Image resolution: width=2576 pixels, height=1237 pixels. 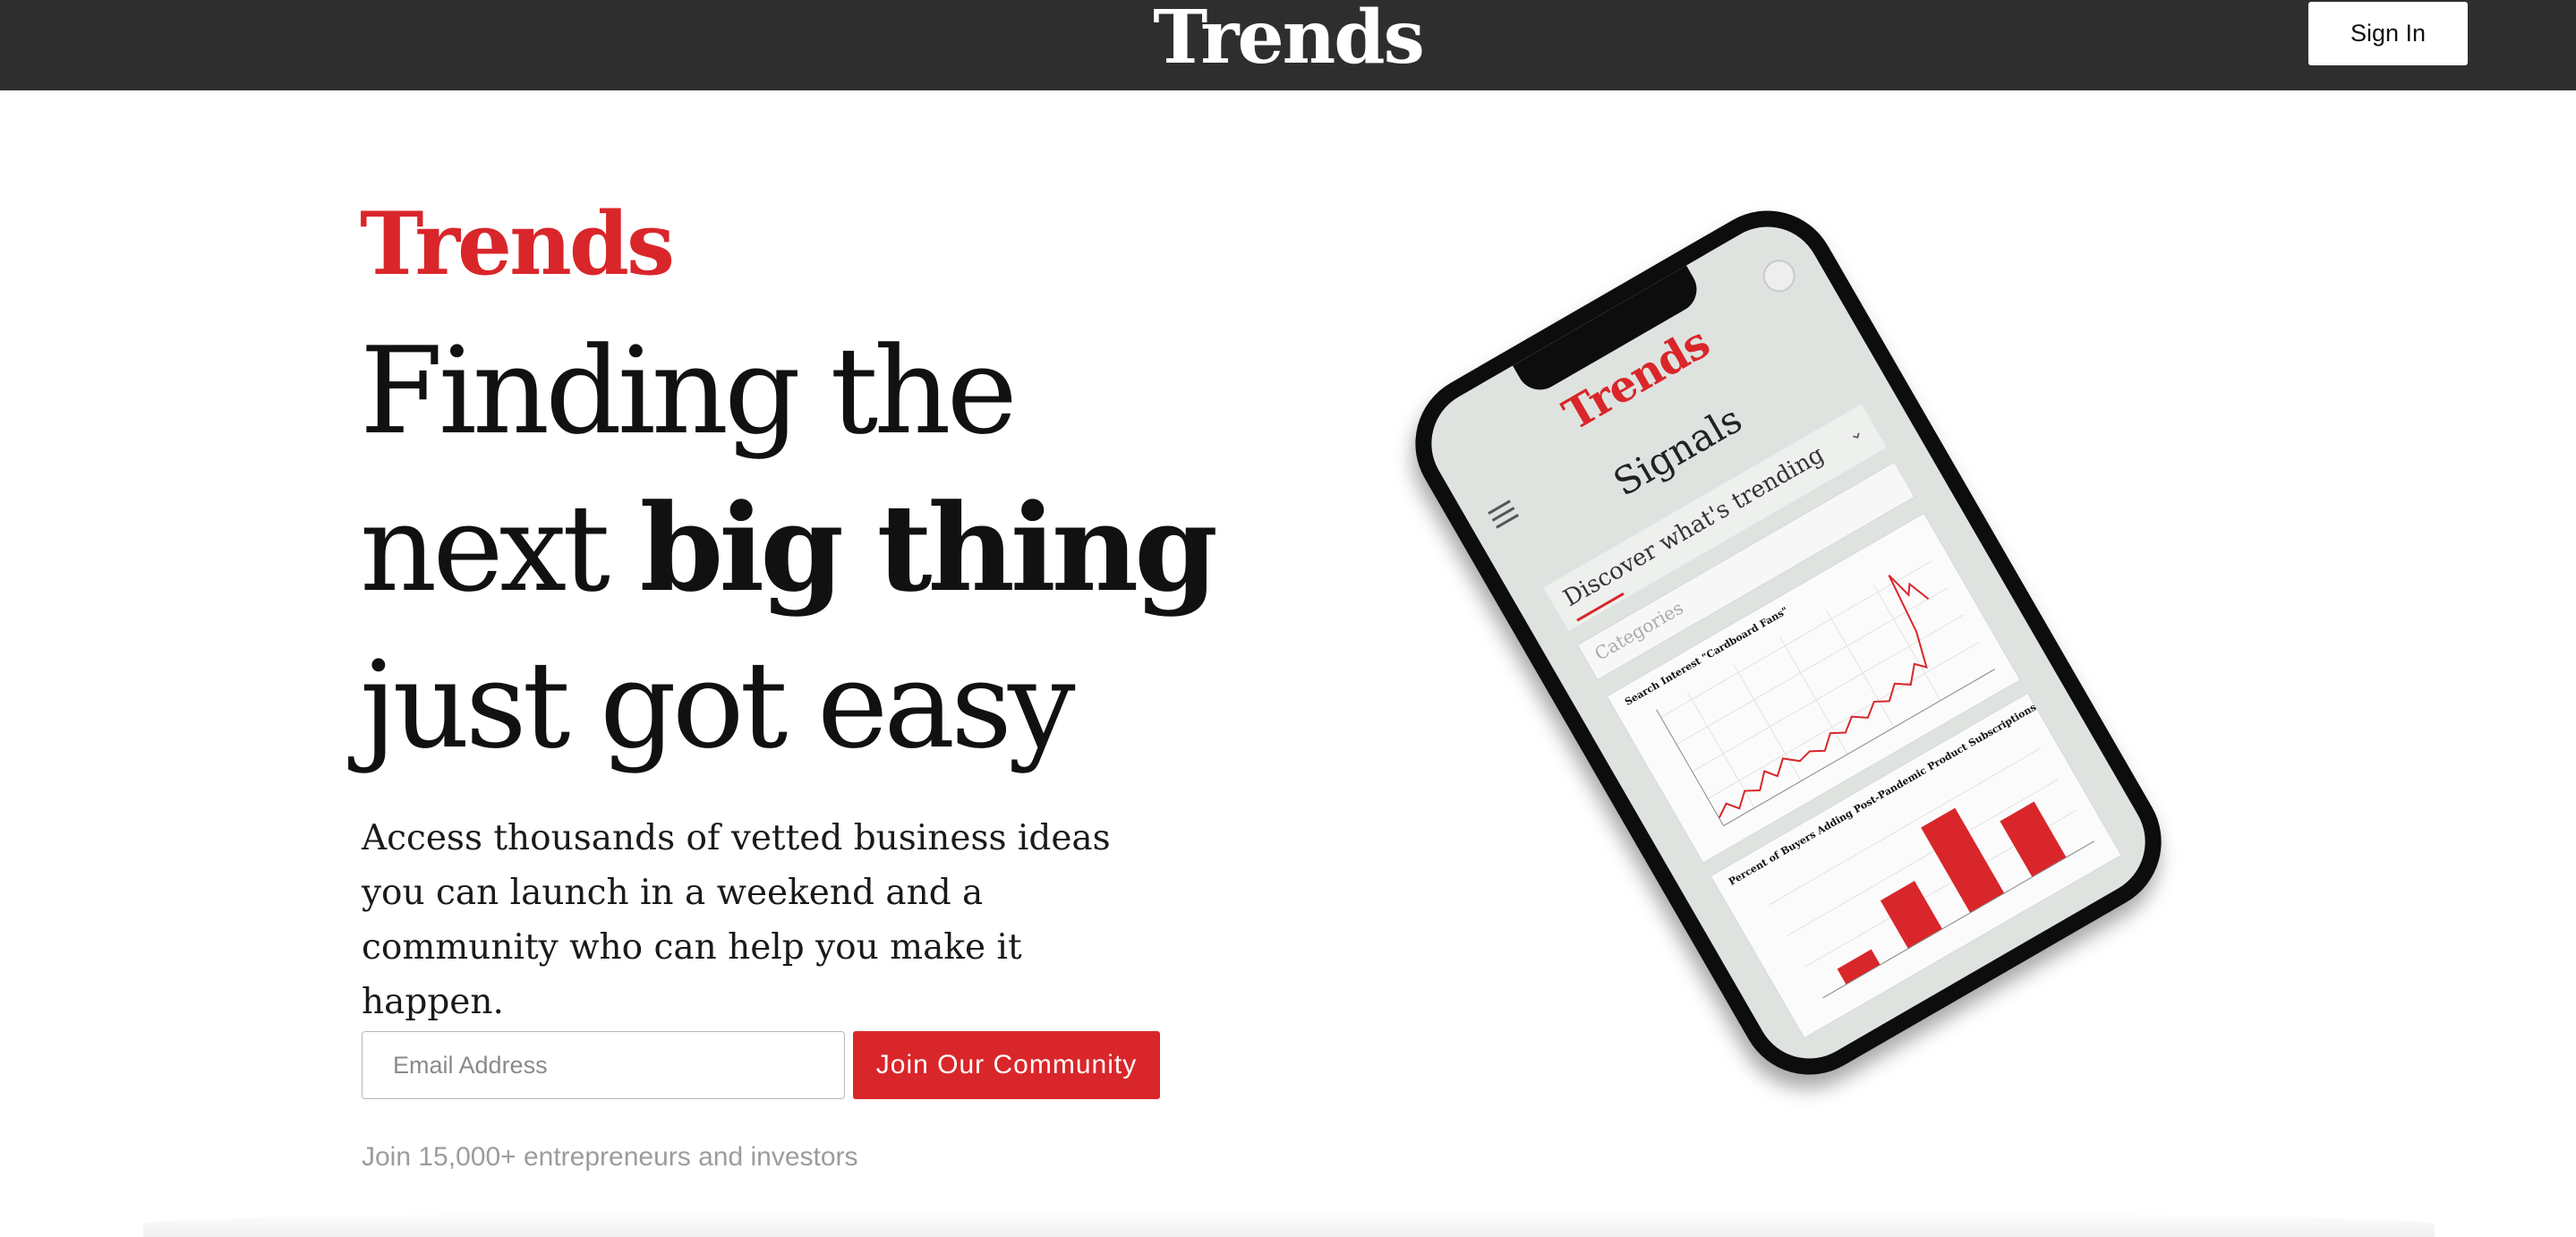 I want to click on site-logo: Trends, so click(x=1288, y=45).